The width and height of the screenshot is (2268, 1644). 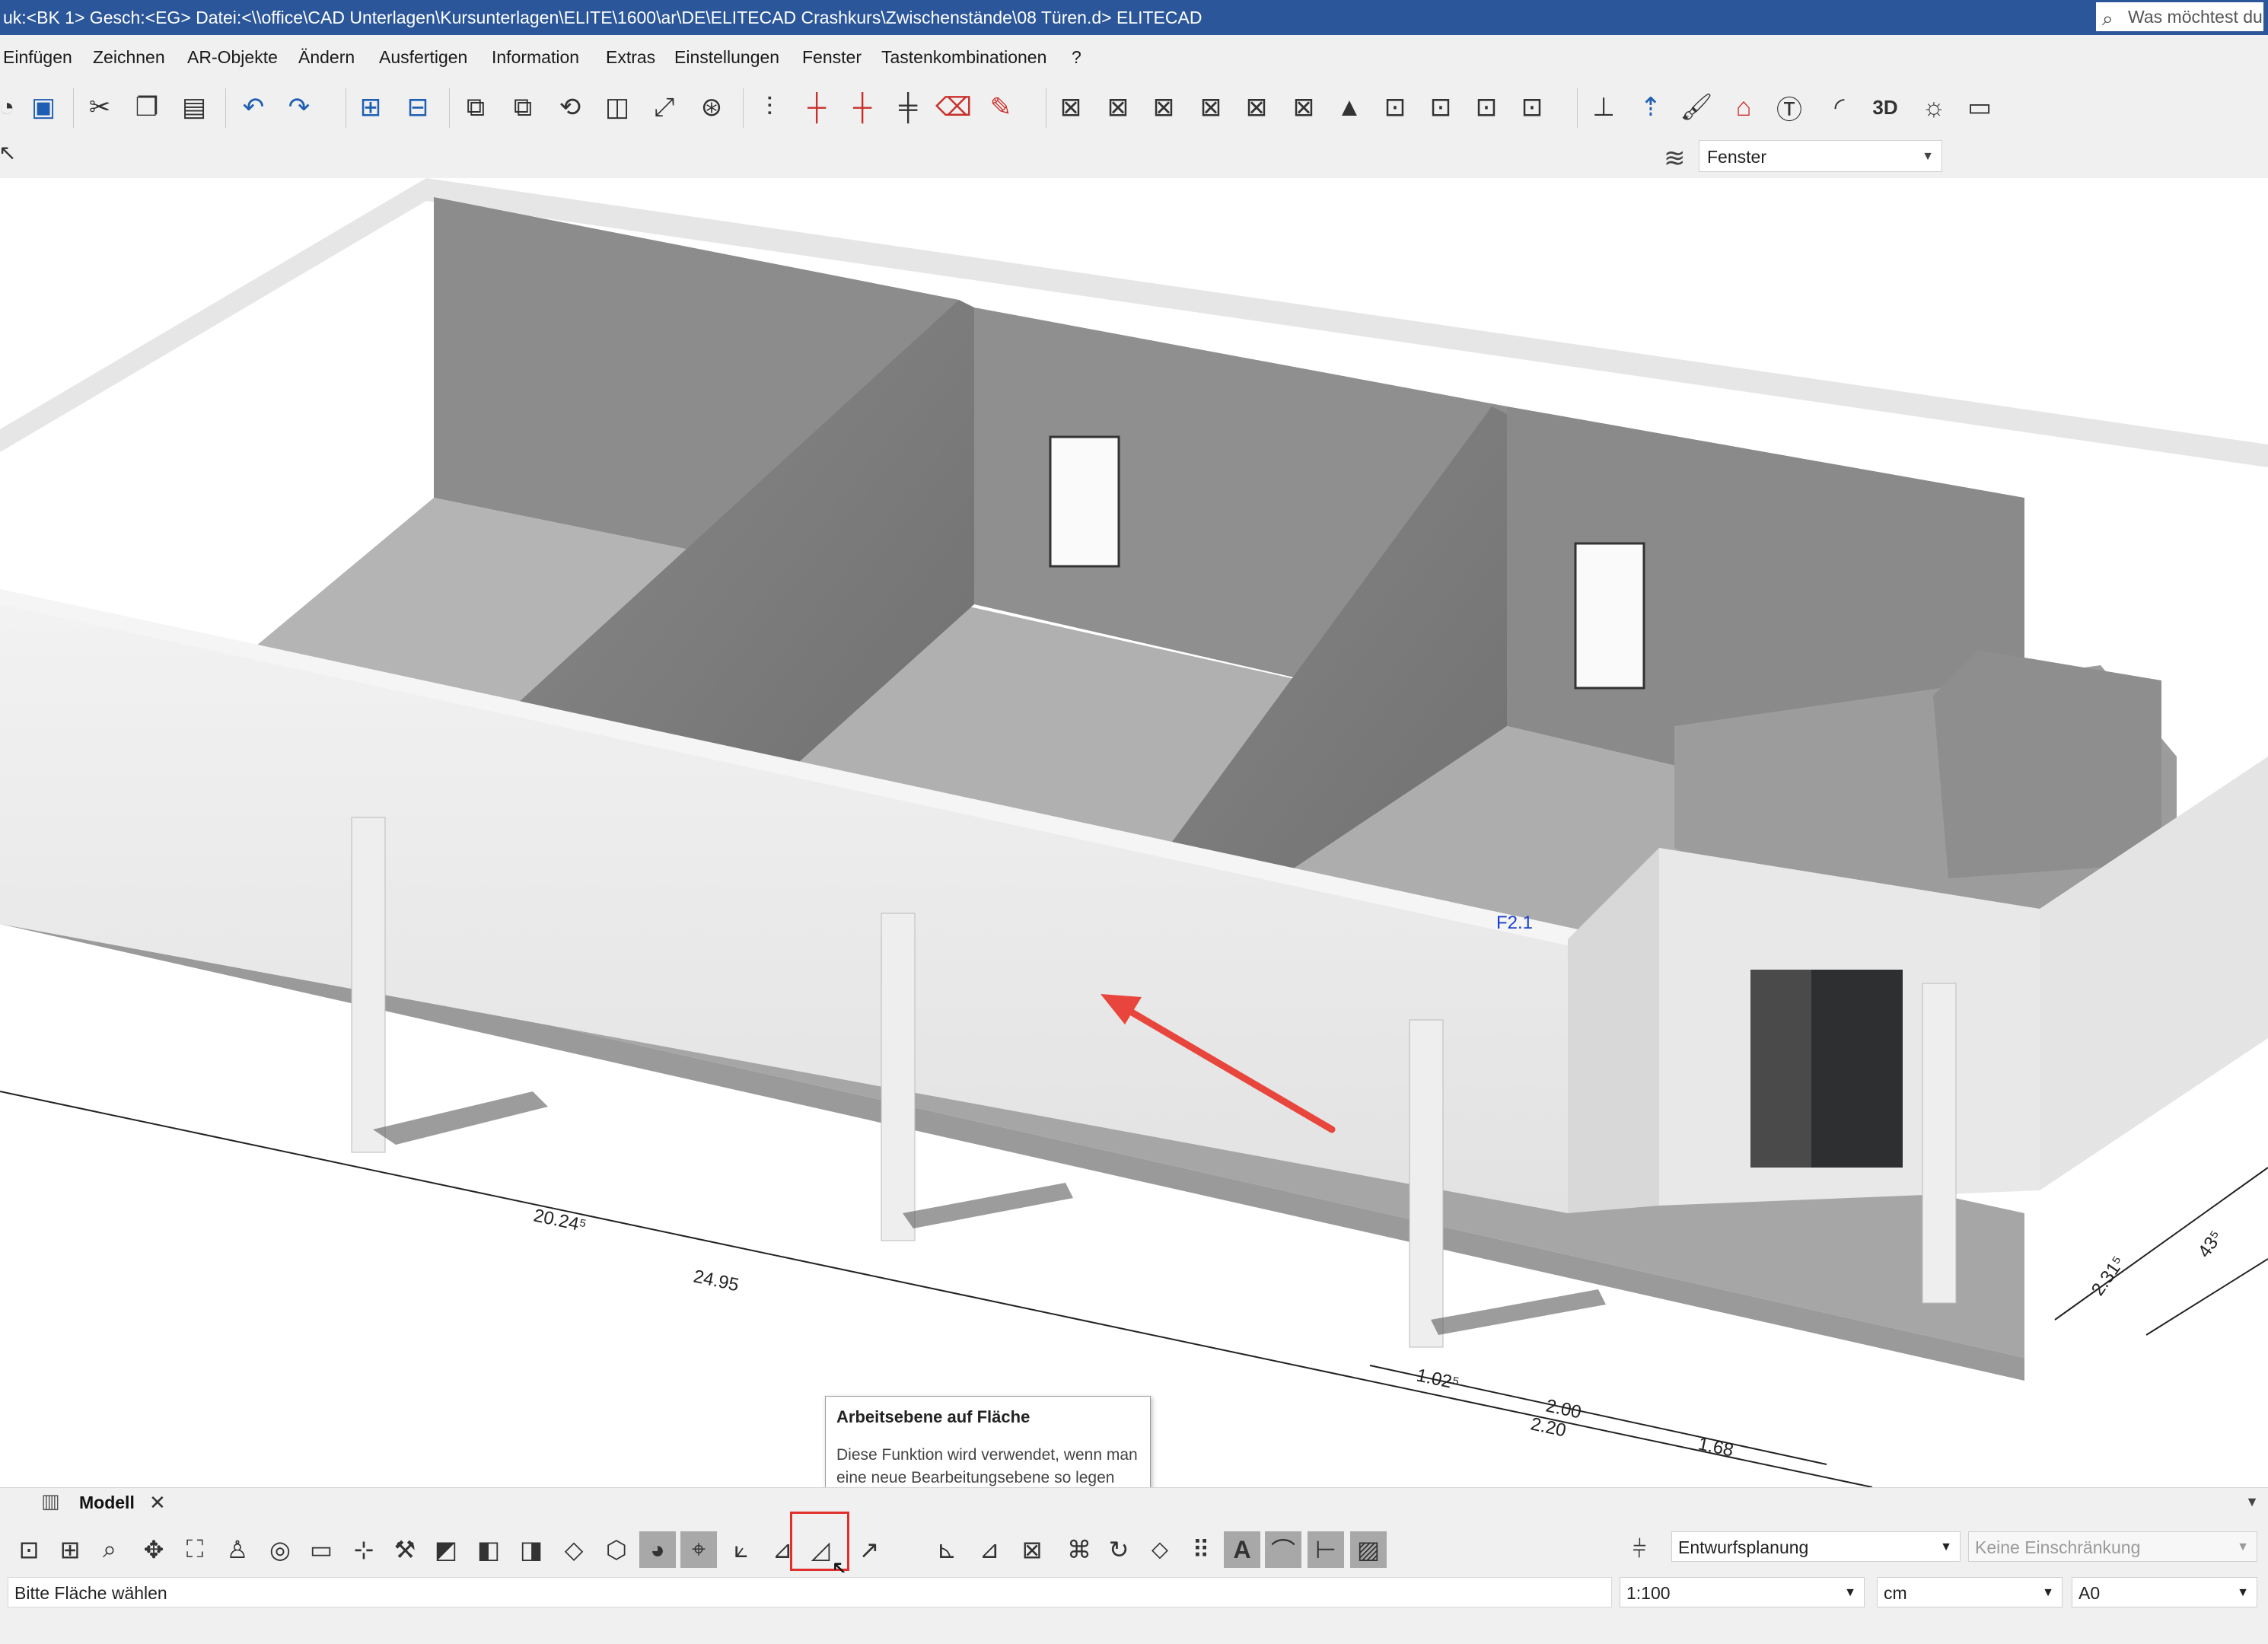 What do you see at coordinates (1079, 1549) in the screenshot?
I see `snap-icon: ⌘` at bounding box center [1079, 1549].